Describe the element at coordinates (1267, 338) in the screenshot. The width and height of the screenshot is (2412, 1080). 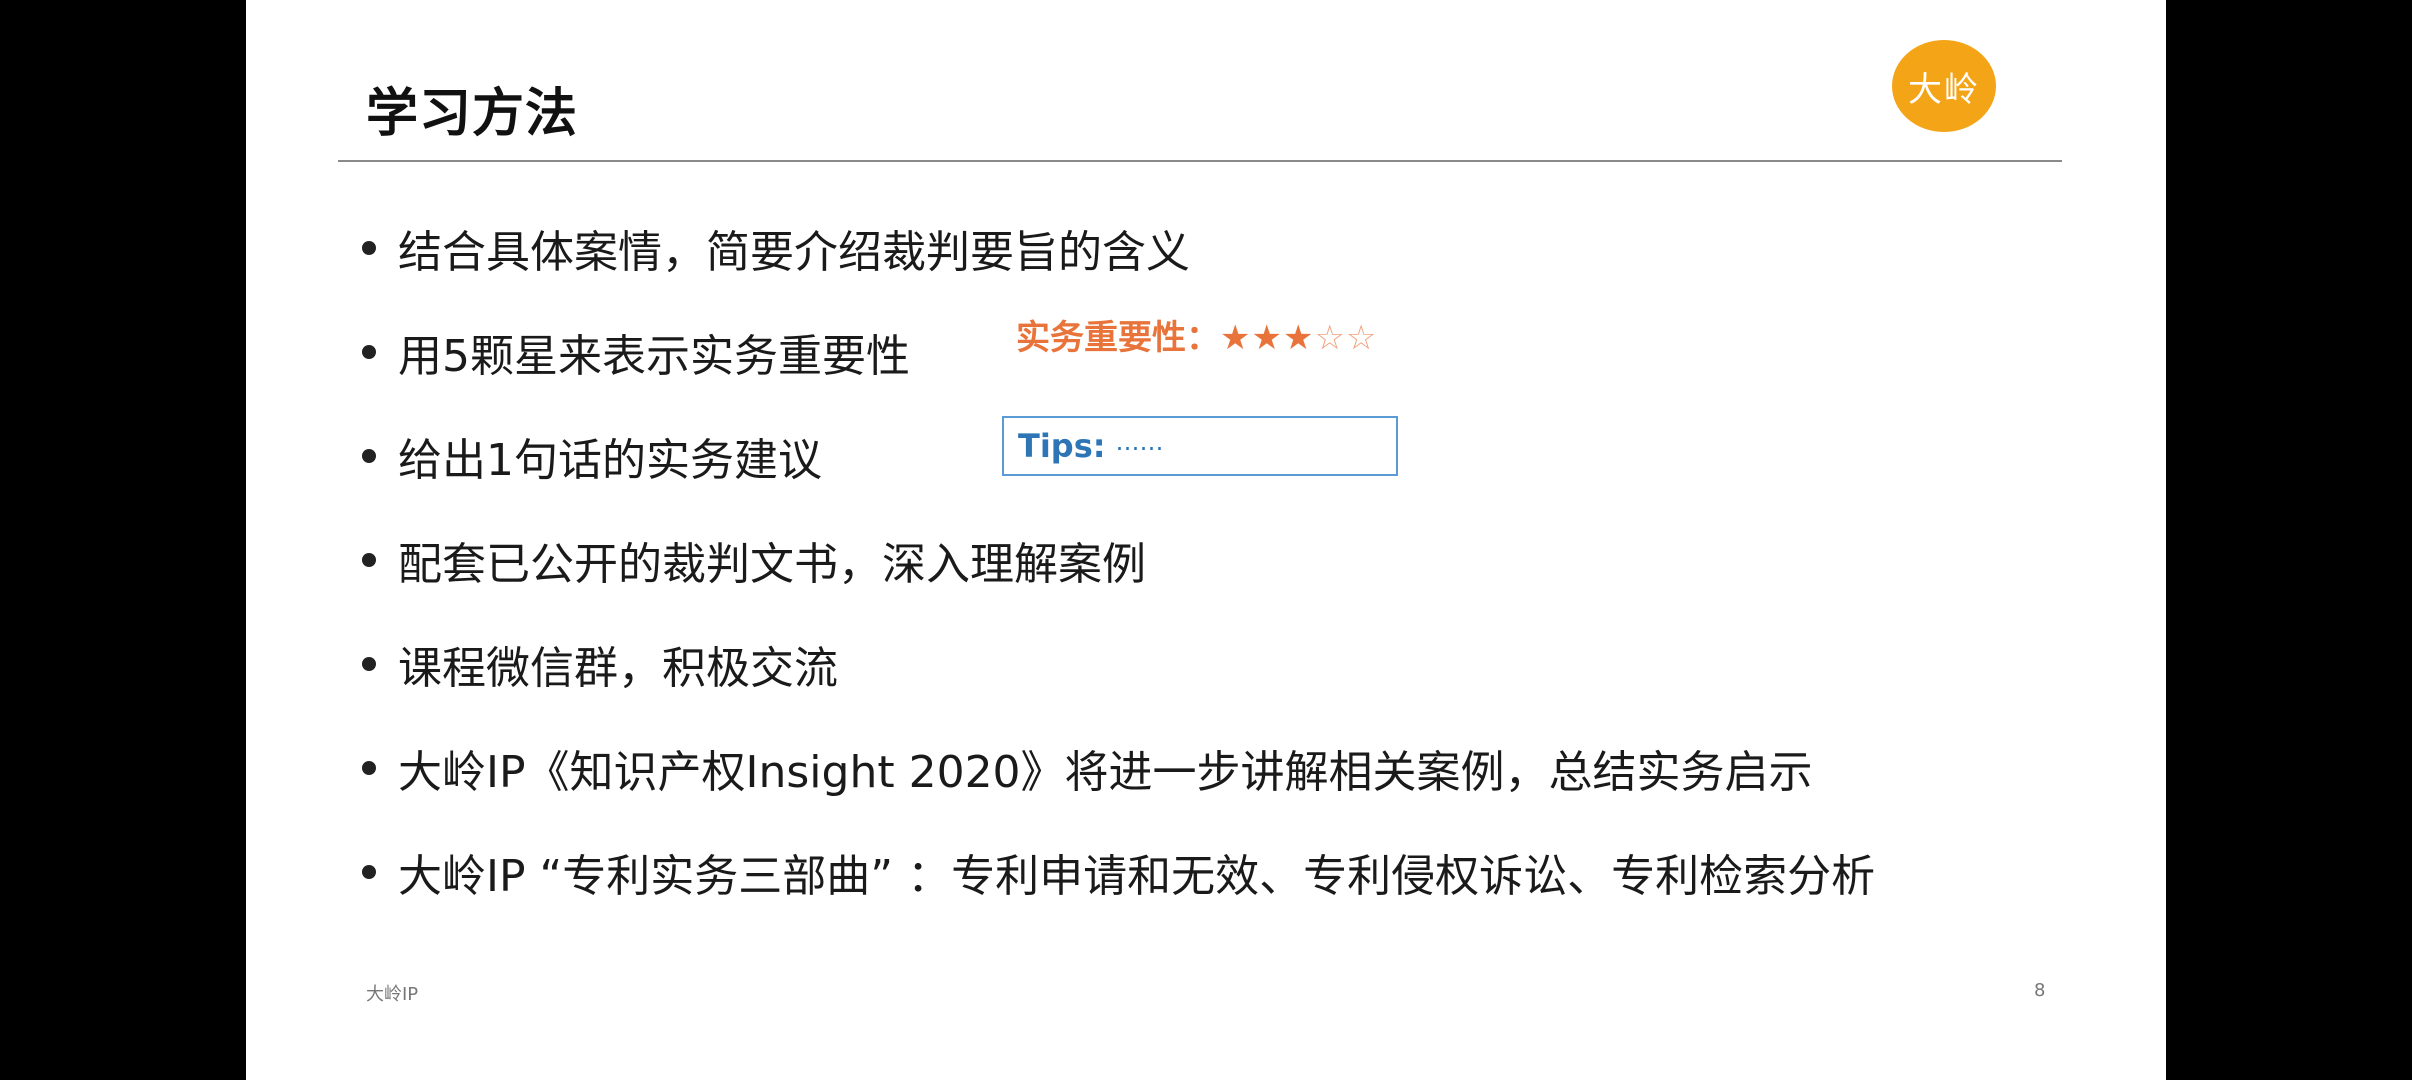
I see `filled-star-icon: ★★★` at that location.